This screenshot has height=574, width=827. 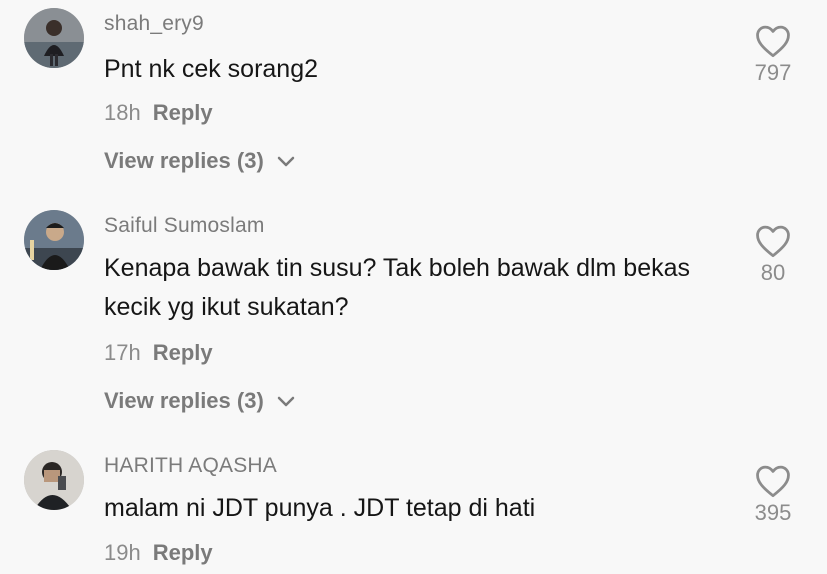 What do you see at coordinates (190, 466) in the screenshot?
I see `comment-username: HARITH AQASHA` at bounding box center [190, 466].